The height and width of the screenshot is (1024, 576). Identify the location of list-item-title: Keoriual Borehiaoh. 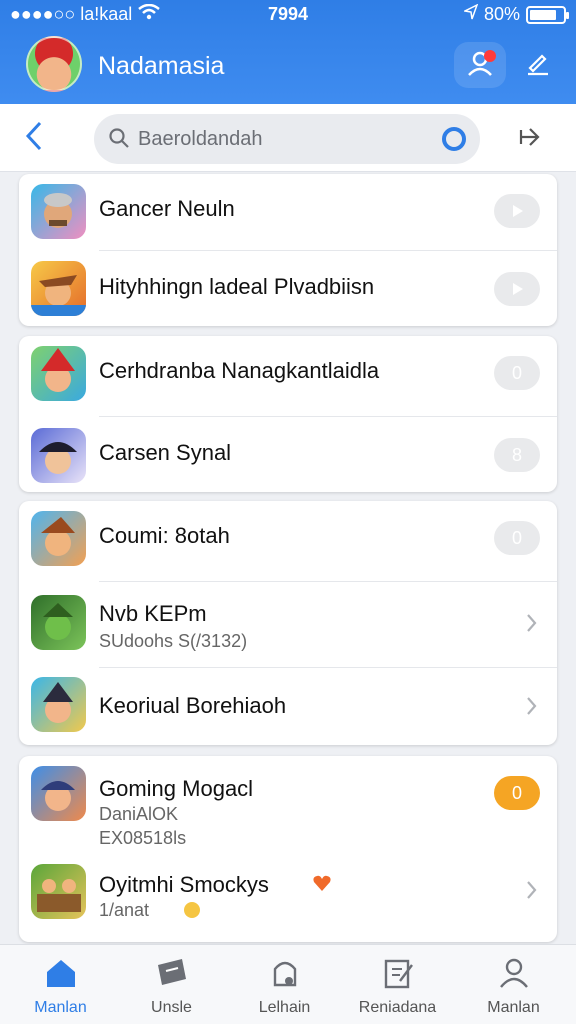
(193, 705).